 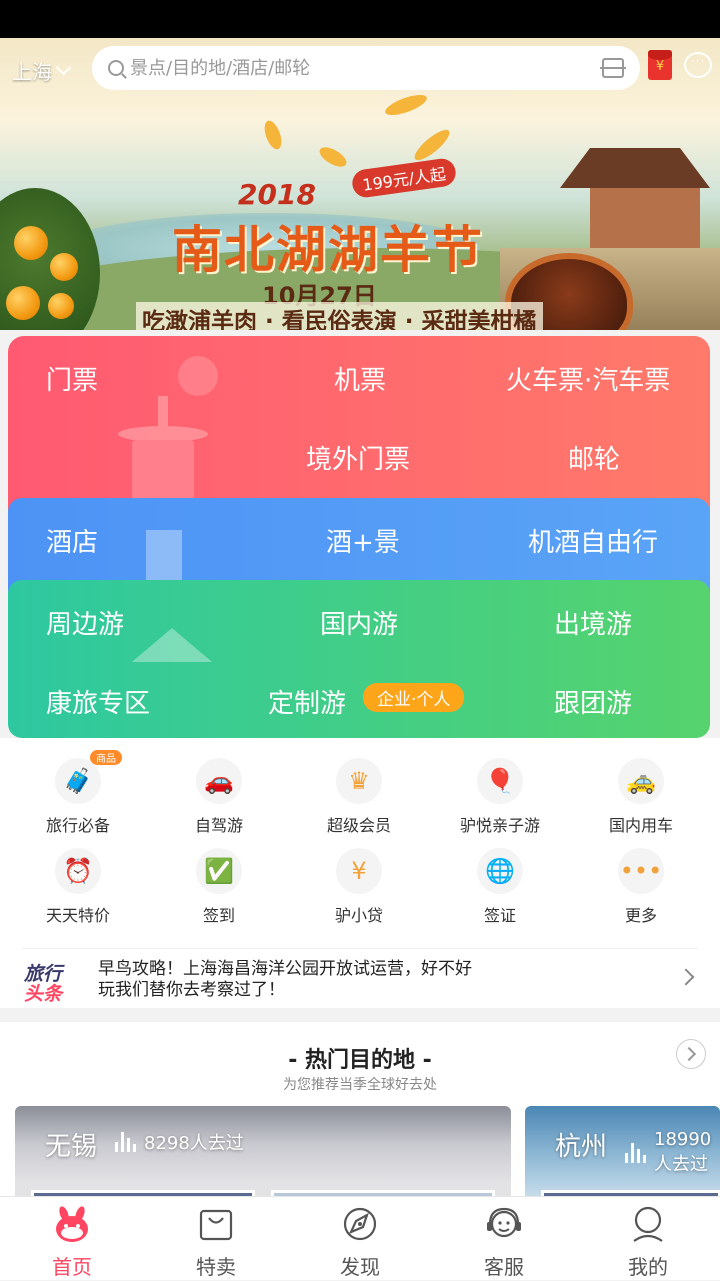 I want to click on quick-item-label: 更多, so click(x=640, y=915).